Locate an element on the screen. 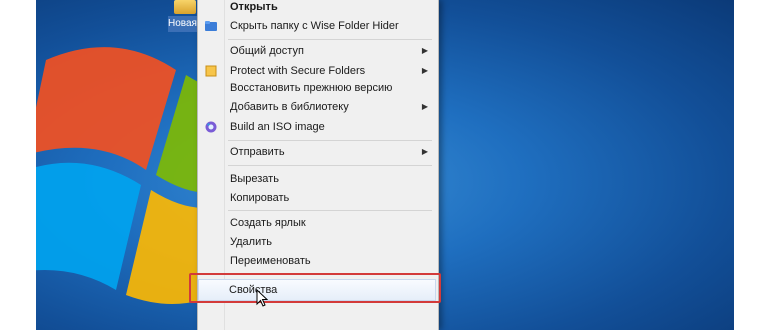 The image size is (770, 330). menu-item-cut: Вырезать is located at coordinates (318, 179).